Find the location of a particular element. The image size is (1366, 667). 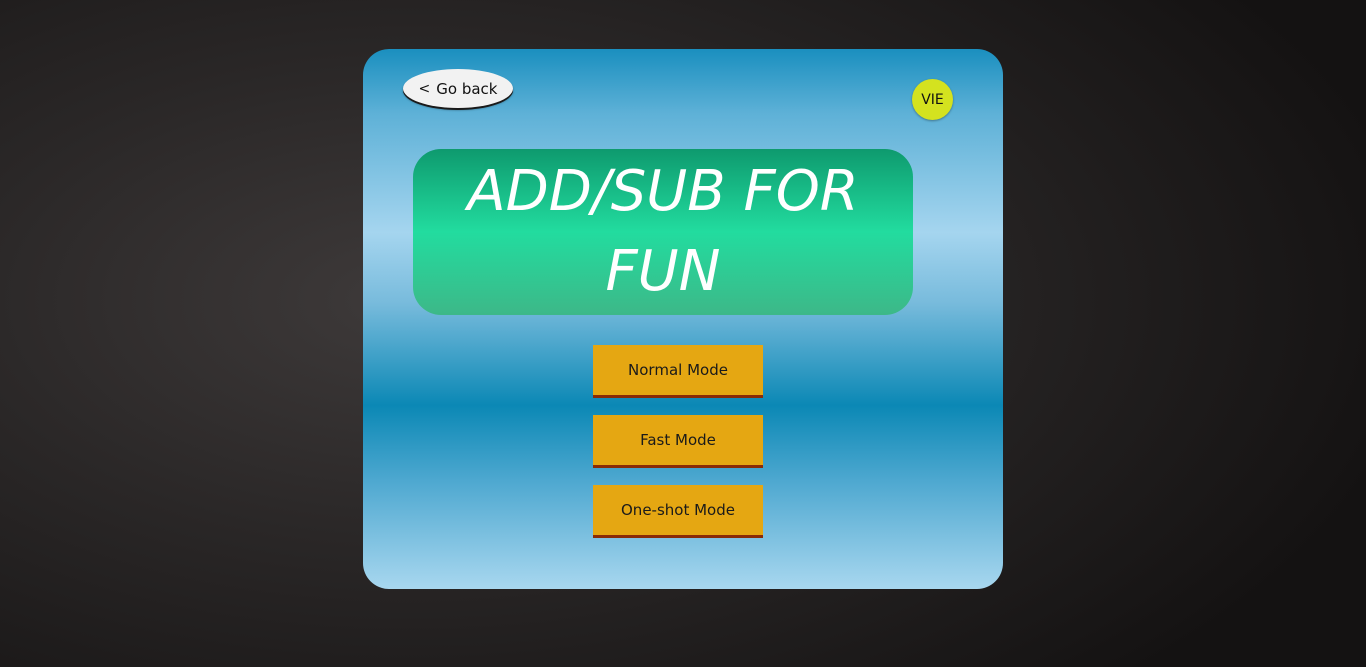

title-banner: ADD/SUB FOR FUN is located at coordinates (663, 232).